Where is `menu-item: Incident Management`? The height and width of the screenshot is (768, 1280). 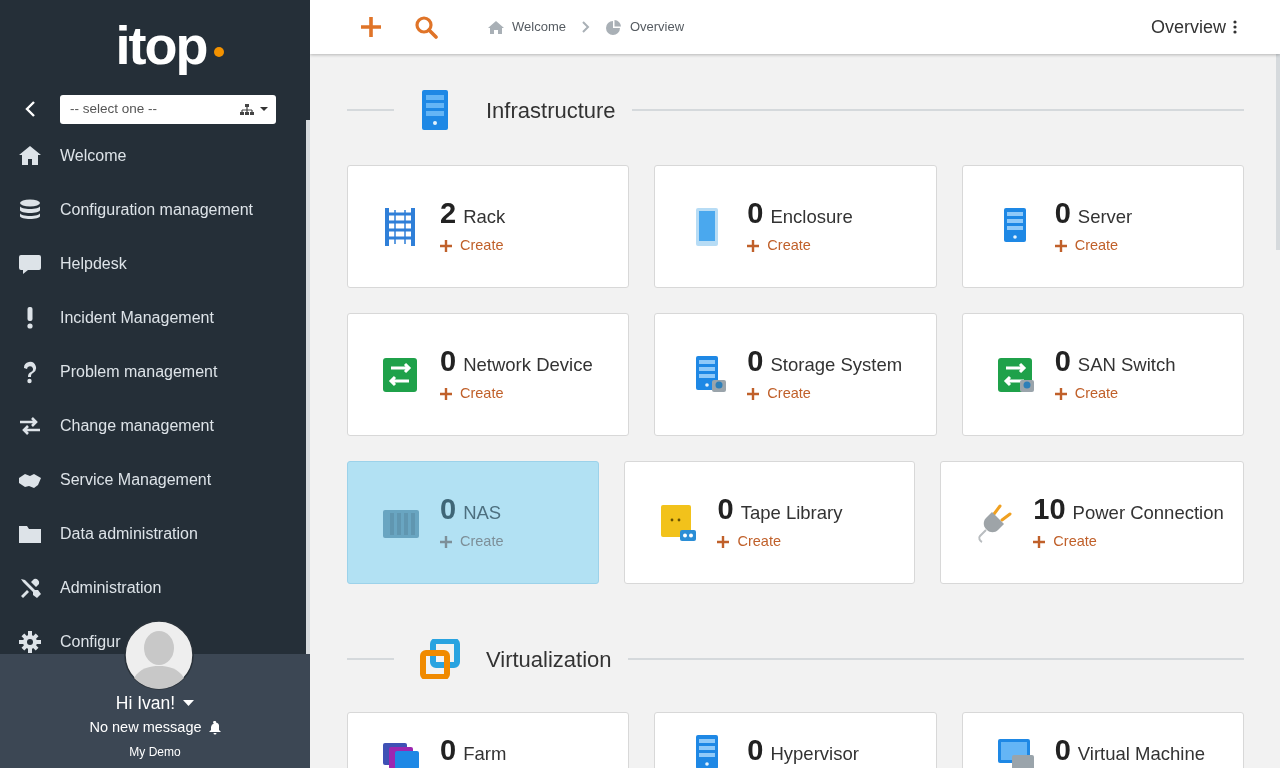 menu-item: Incident Management is located at coordinates (116, 318).